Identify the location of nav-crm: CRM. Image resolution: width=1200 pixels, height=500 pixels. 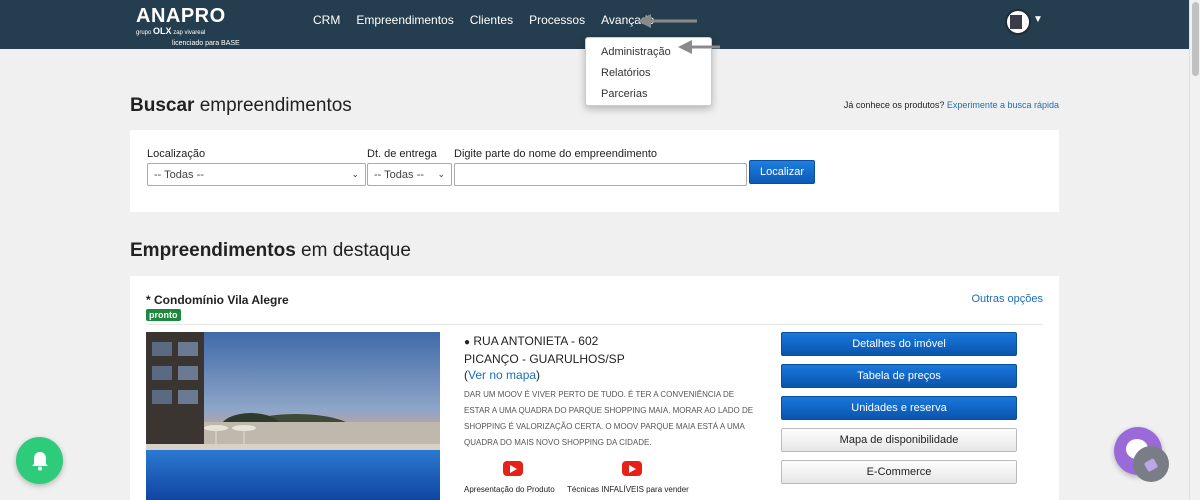
(326, 20).